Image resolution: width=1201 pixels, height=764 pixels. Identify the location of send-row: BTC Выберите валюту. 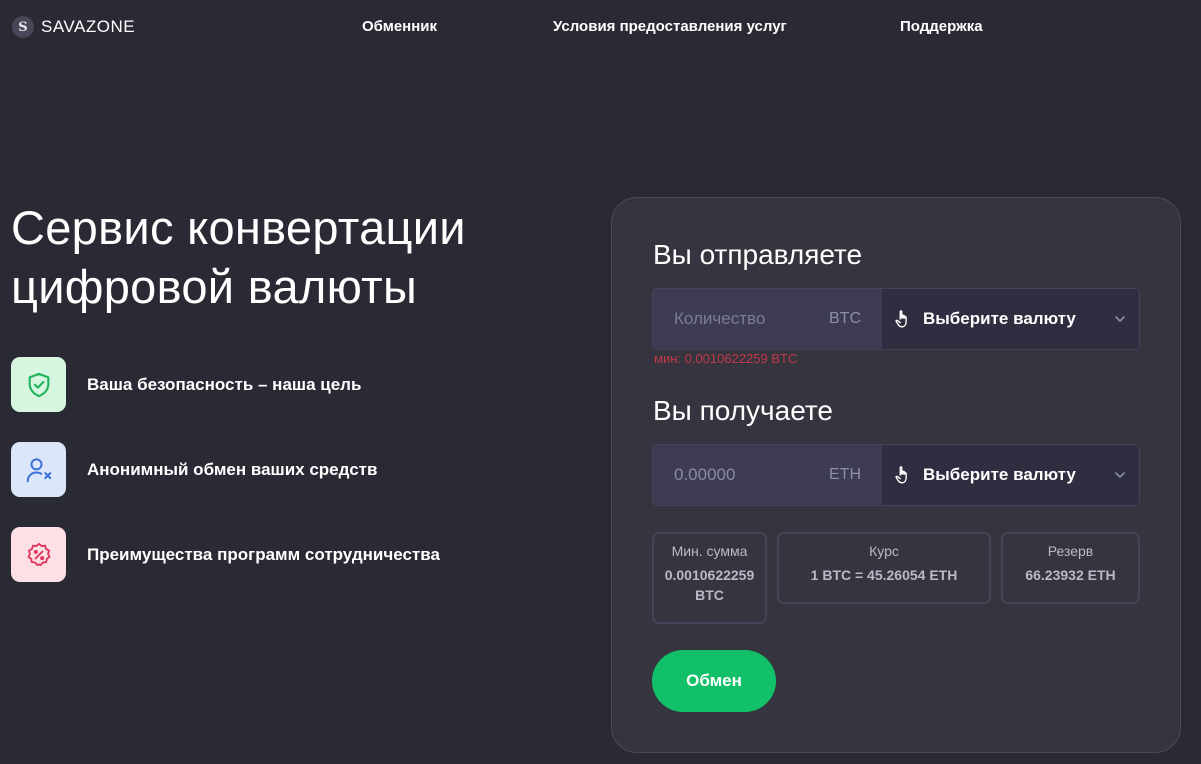
(896, 319).